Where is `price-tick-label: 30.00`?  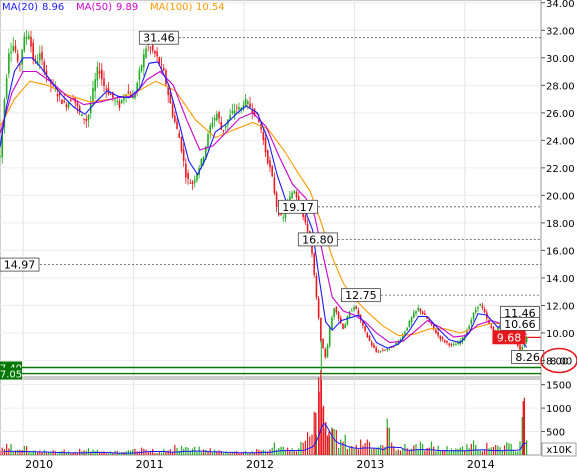 price-tick-label: 30.00 is located at coordinates (560, 59).